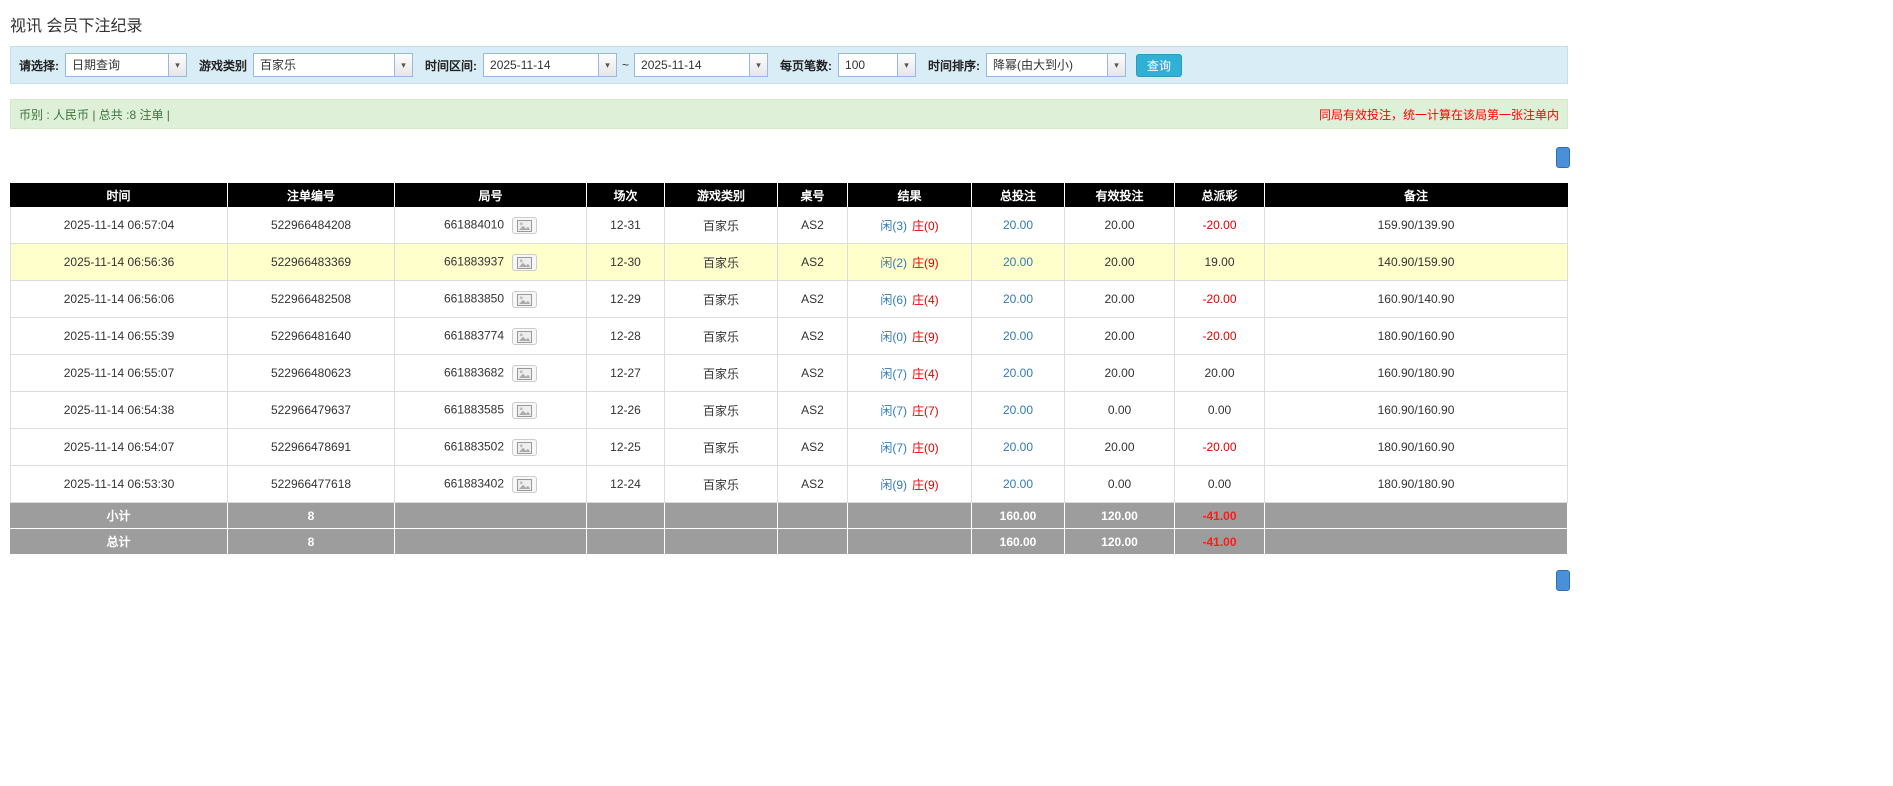 The width and height of the screenshot is (1893, 786). What do you see at coordinates (333, 65) in the screenshot?
I see `game-type-dropdown: 百家乐 ▾` at bounding box center [333, 65].